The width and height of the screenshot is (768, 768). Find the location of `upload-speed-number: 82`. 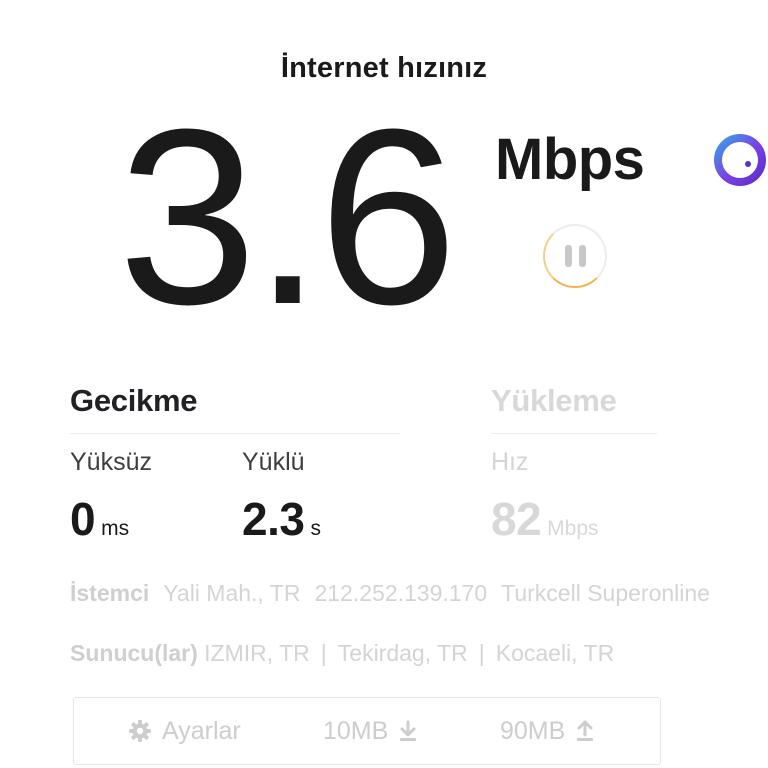

upload-speed-number: 82 is located at coordinates (516, 519).